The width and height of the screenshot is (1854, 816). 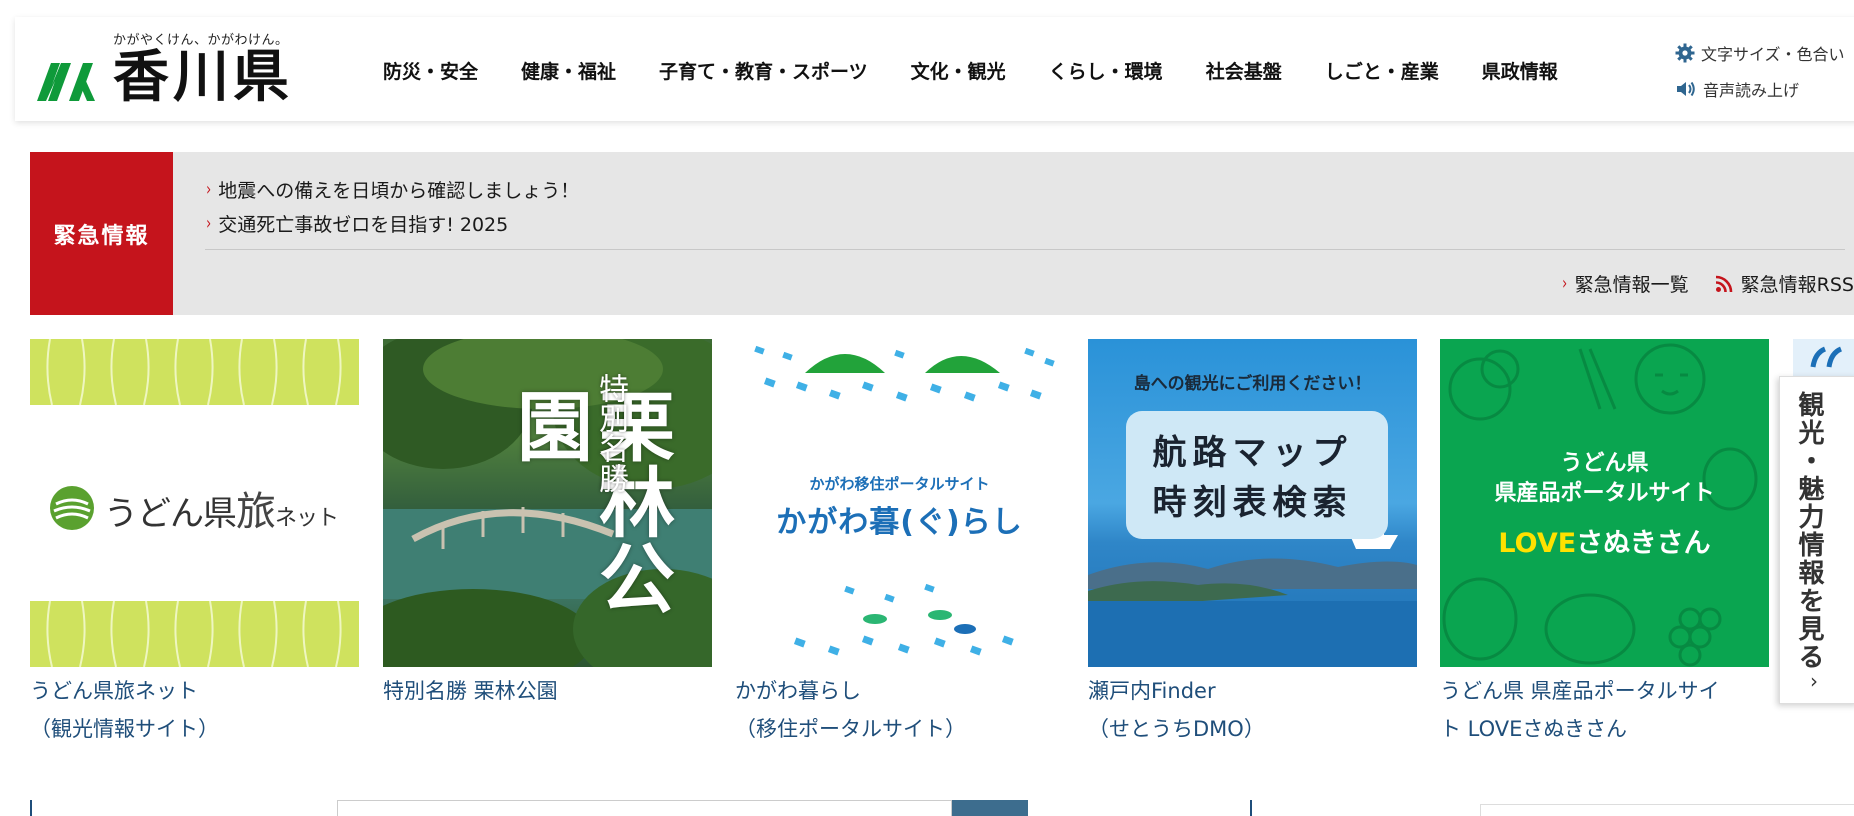 I want to click on font-color-setting-label: 文字サイズ・色合い, so click(x=1773, y=54).